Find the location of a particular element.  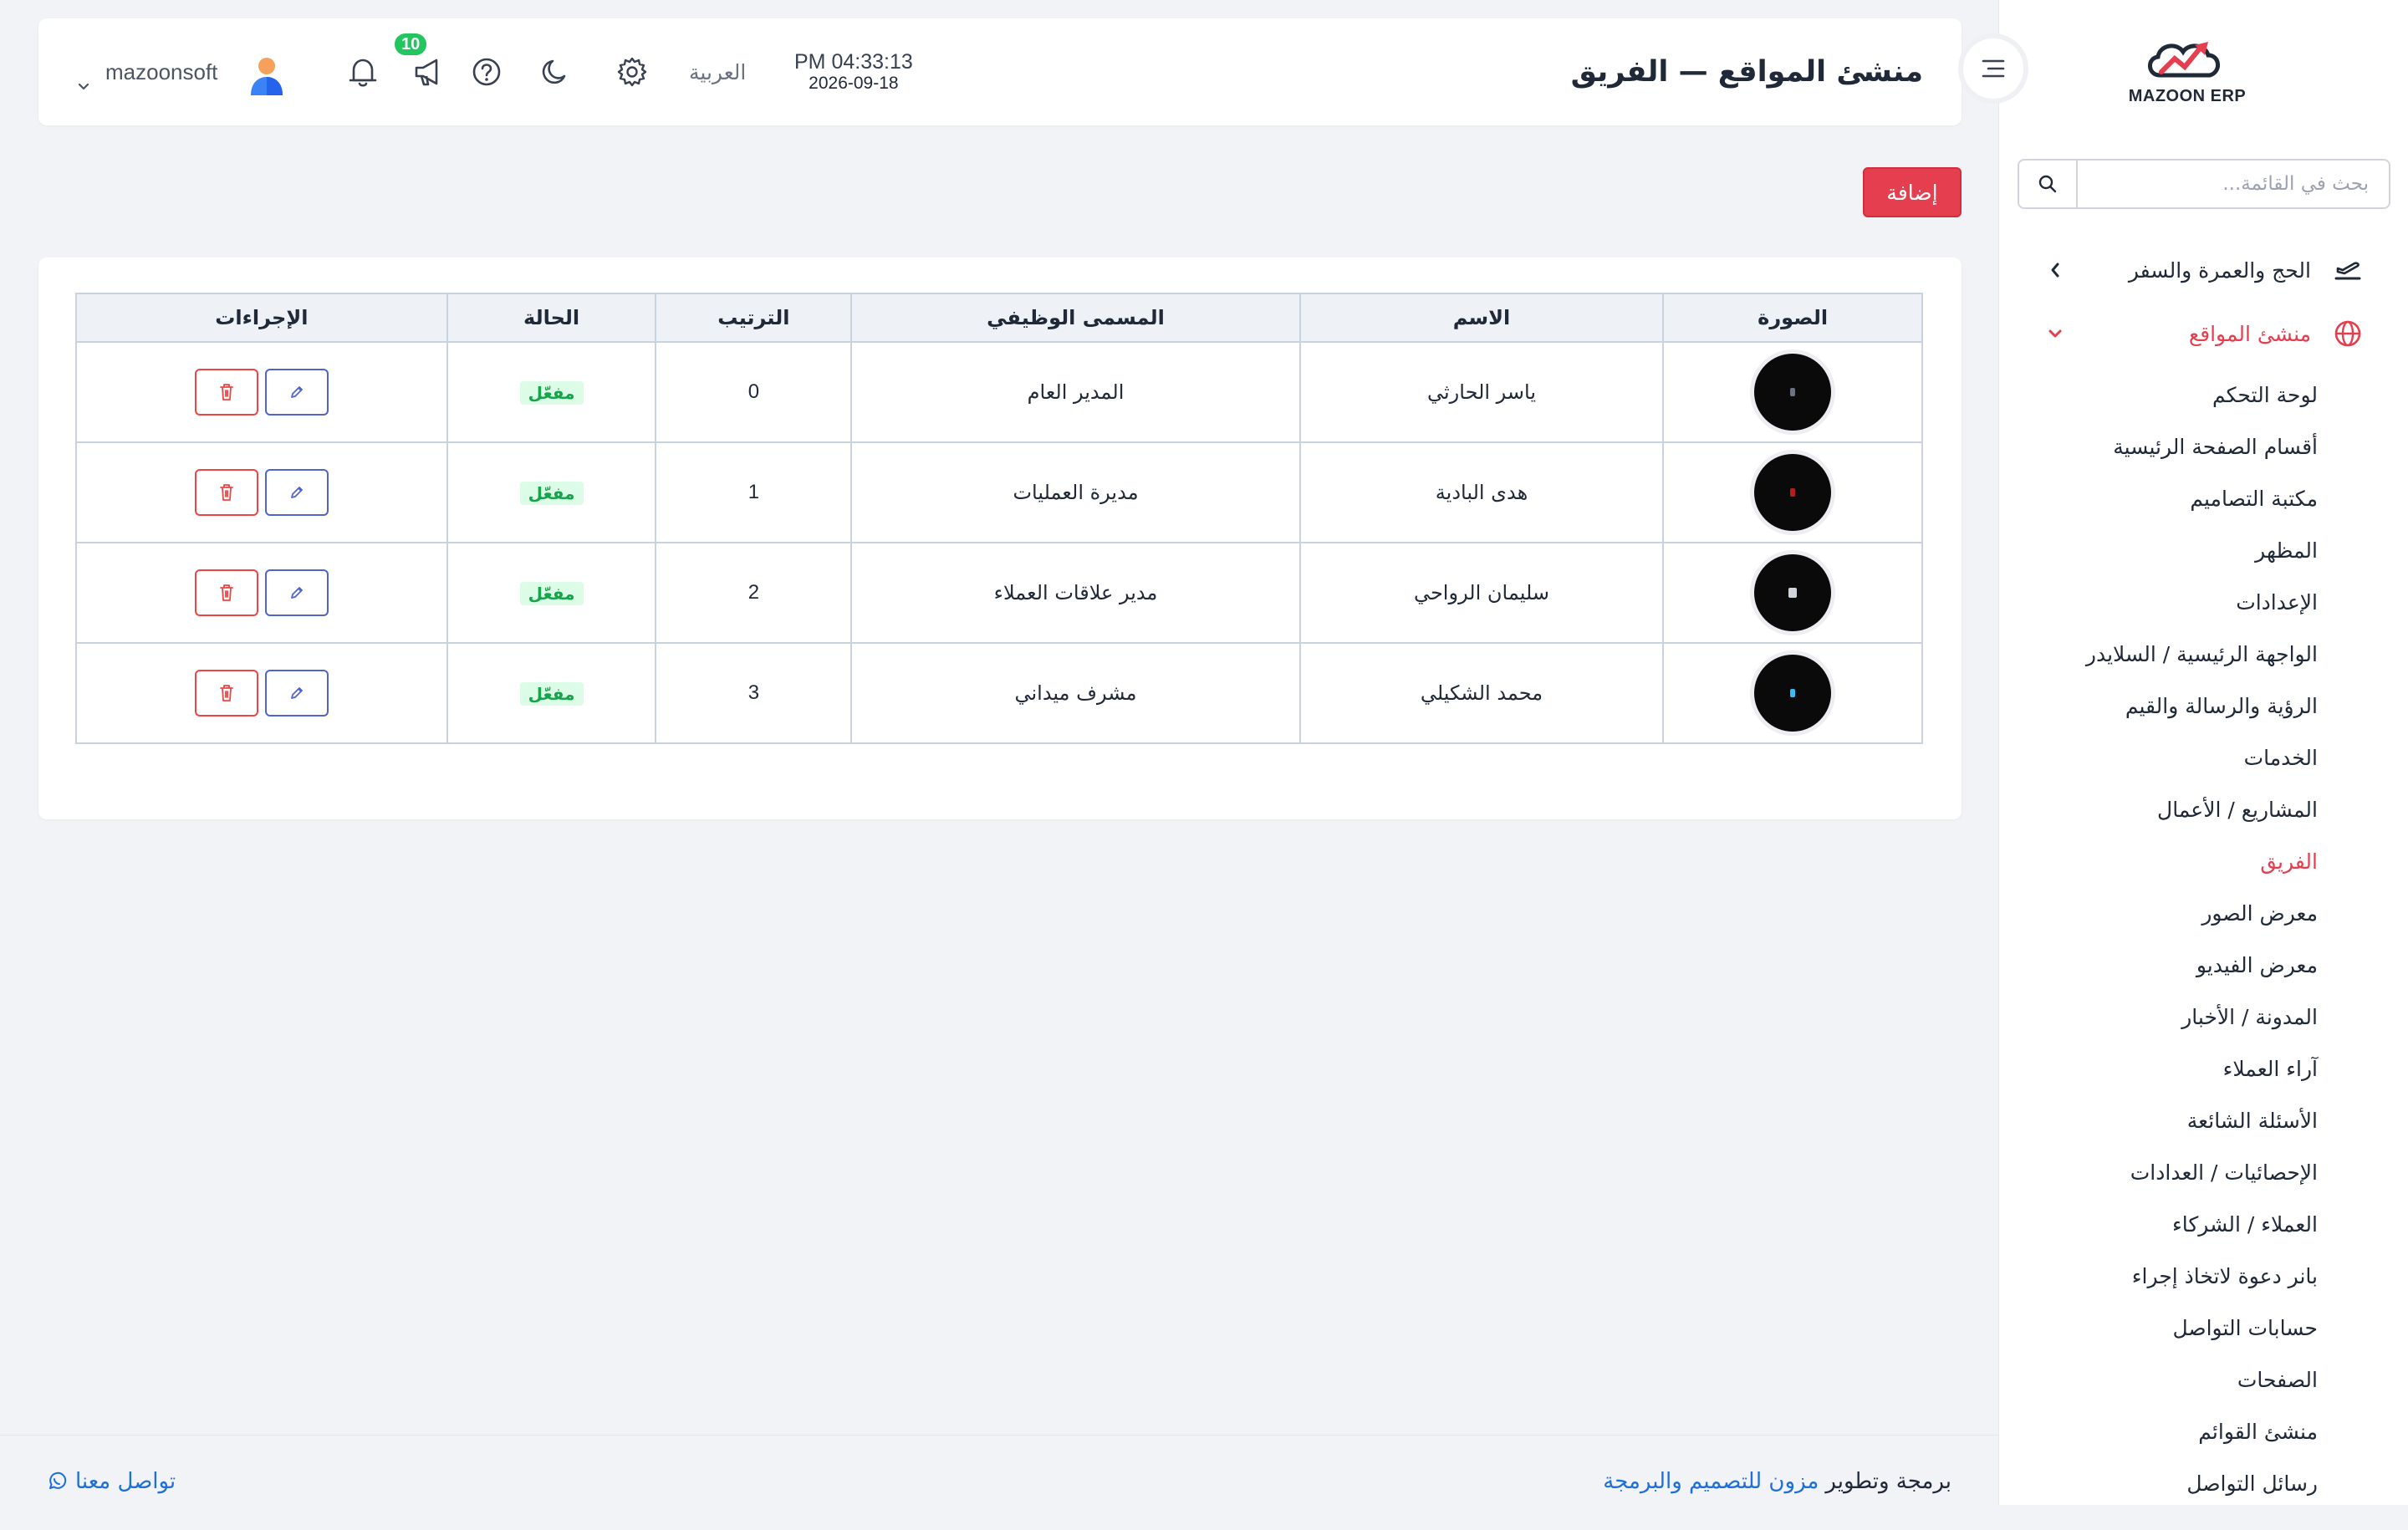

member-order: 1 is located at coordinates (754, 492).